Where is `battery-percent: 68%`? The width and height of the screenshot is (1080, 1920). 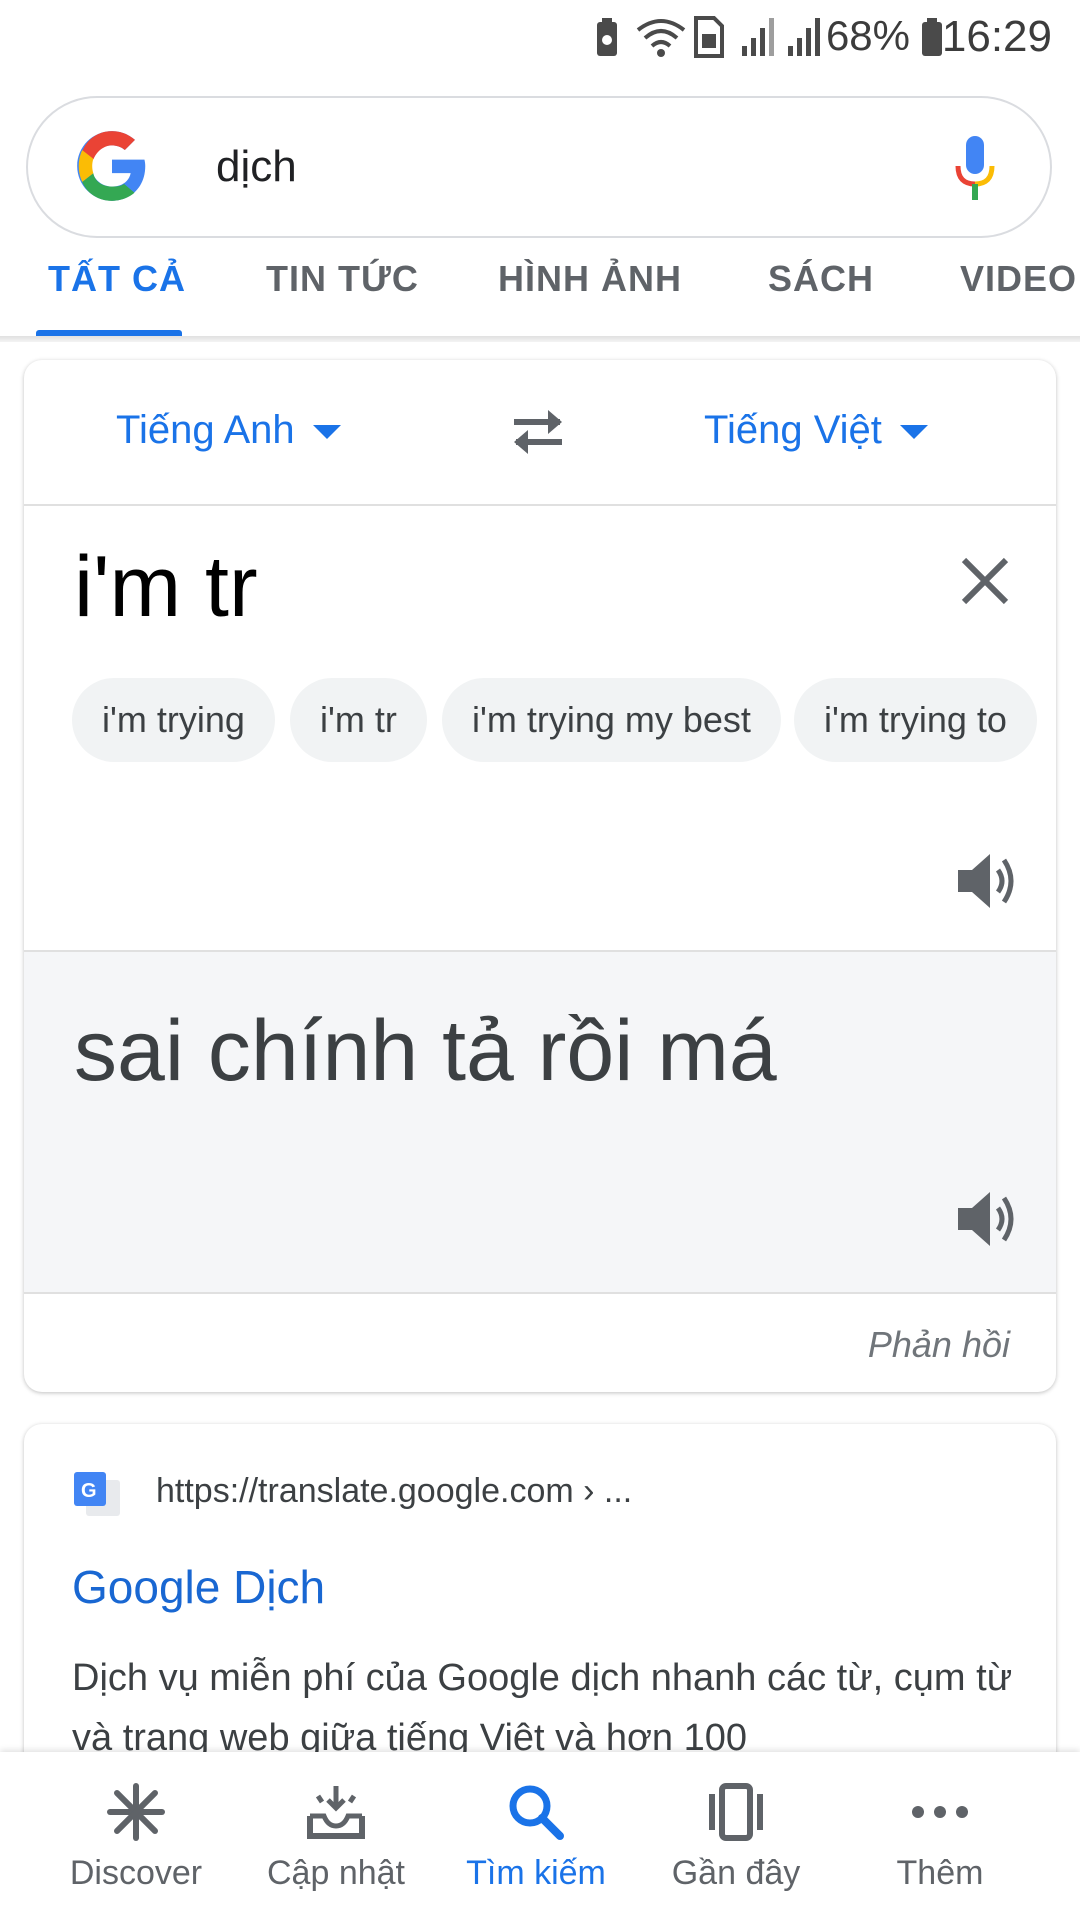
battery-percent: 68% is located at coordinates (867, 35).